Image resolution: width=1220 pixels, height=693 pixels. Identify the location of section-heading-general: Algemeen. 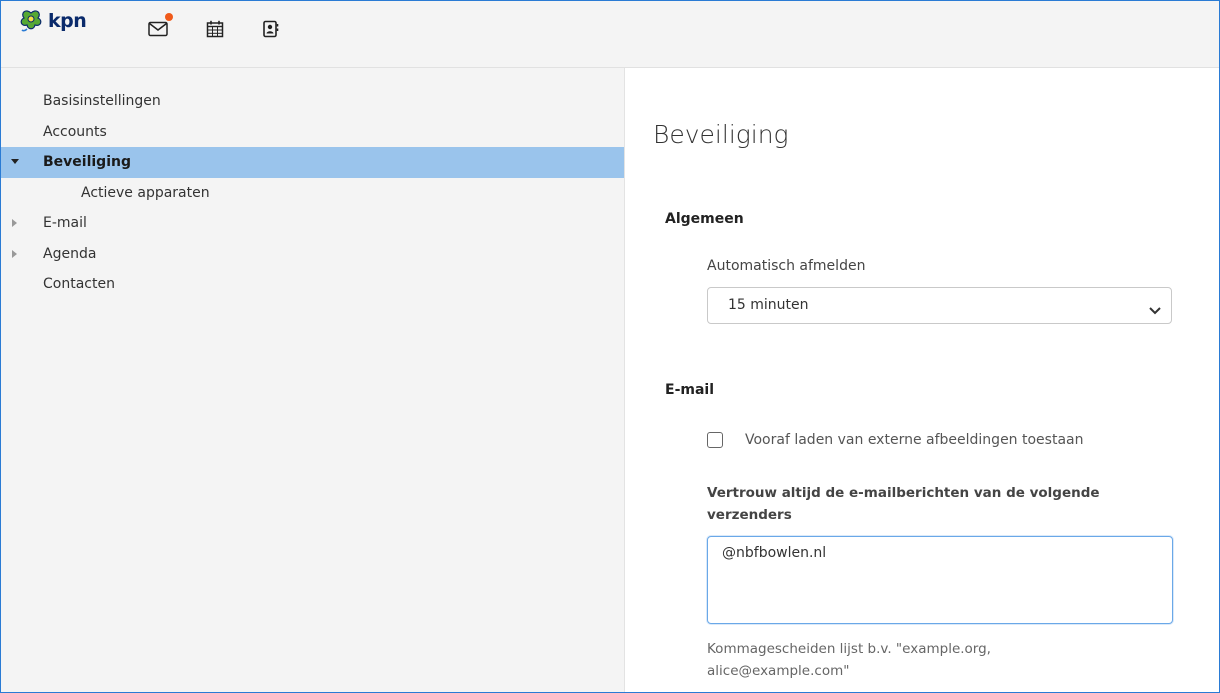
(704, 219).